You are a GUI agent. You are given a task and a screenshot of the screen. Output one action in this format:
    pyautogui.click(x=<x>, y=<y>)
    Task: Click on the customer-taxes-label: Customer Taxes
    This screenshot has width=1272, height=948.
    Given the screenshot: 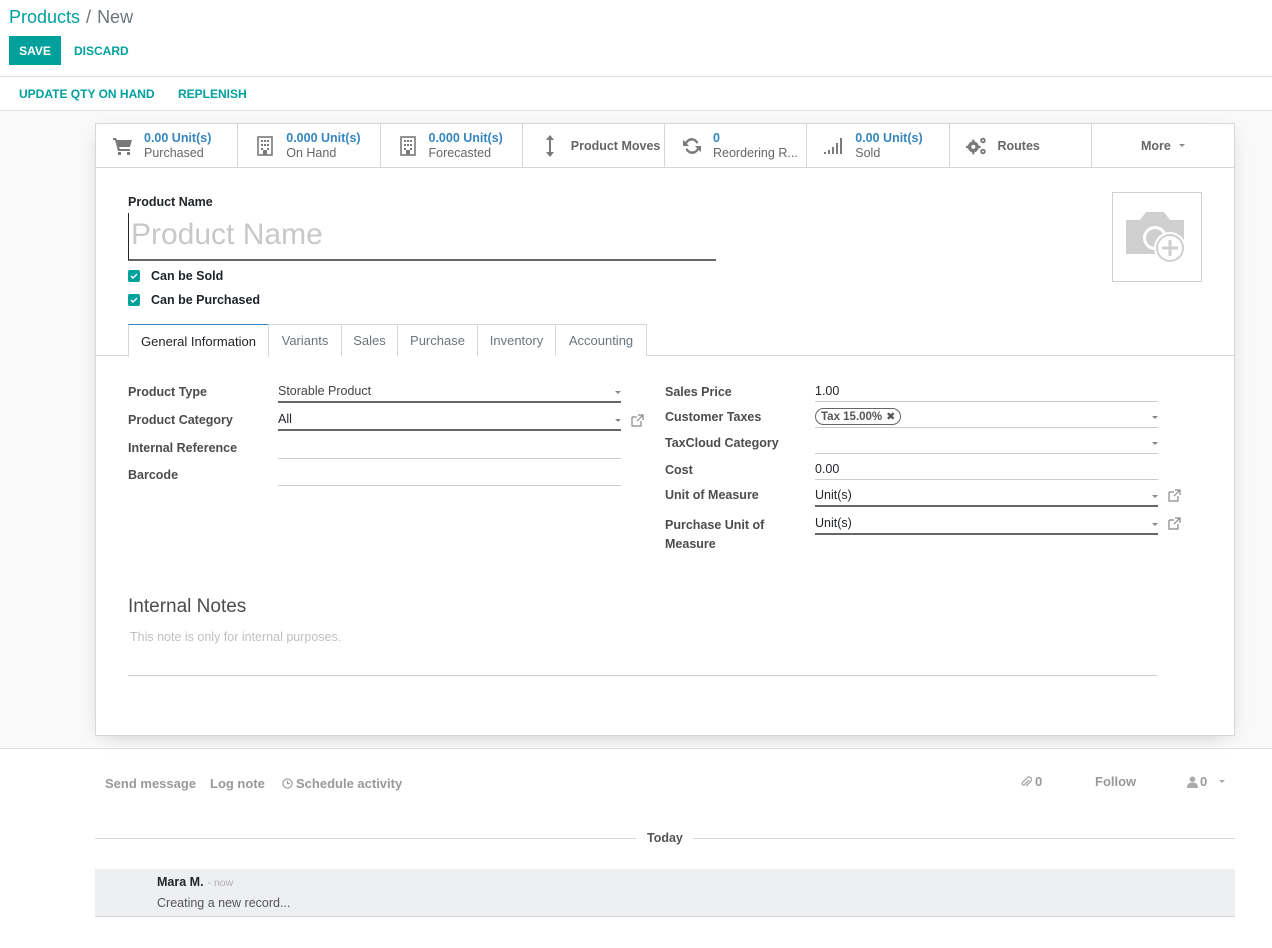 What is the action you would take?
    pyautogui.click(x=713, y=417)
    